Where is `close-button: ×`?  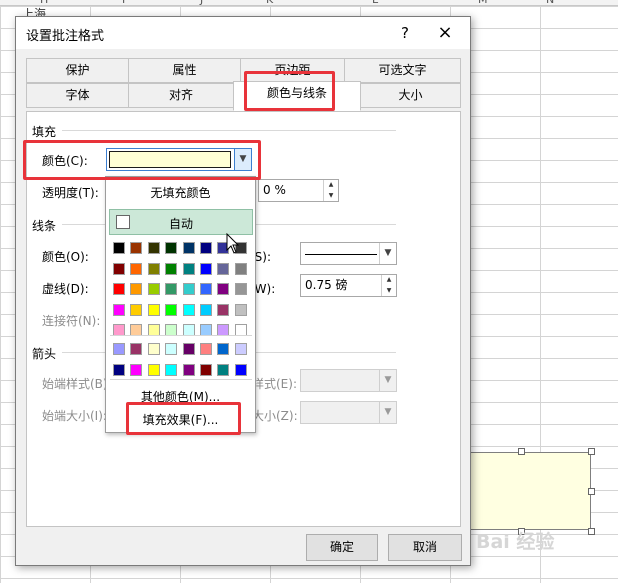
close-button: × is located at coordinates (445, 33).